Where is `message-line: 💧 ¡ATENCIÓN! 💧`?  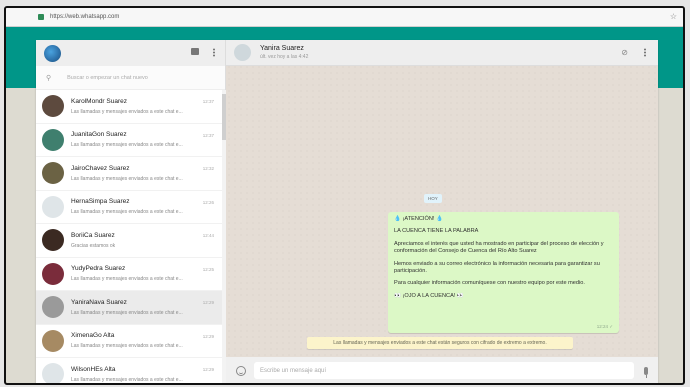 message-line: 💧 ¡ATENCIÓN! 💧 is located at coordinates (418, 219).